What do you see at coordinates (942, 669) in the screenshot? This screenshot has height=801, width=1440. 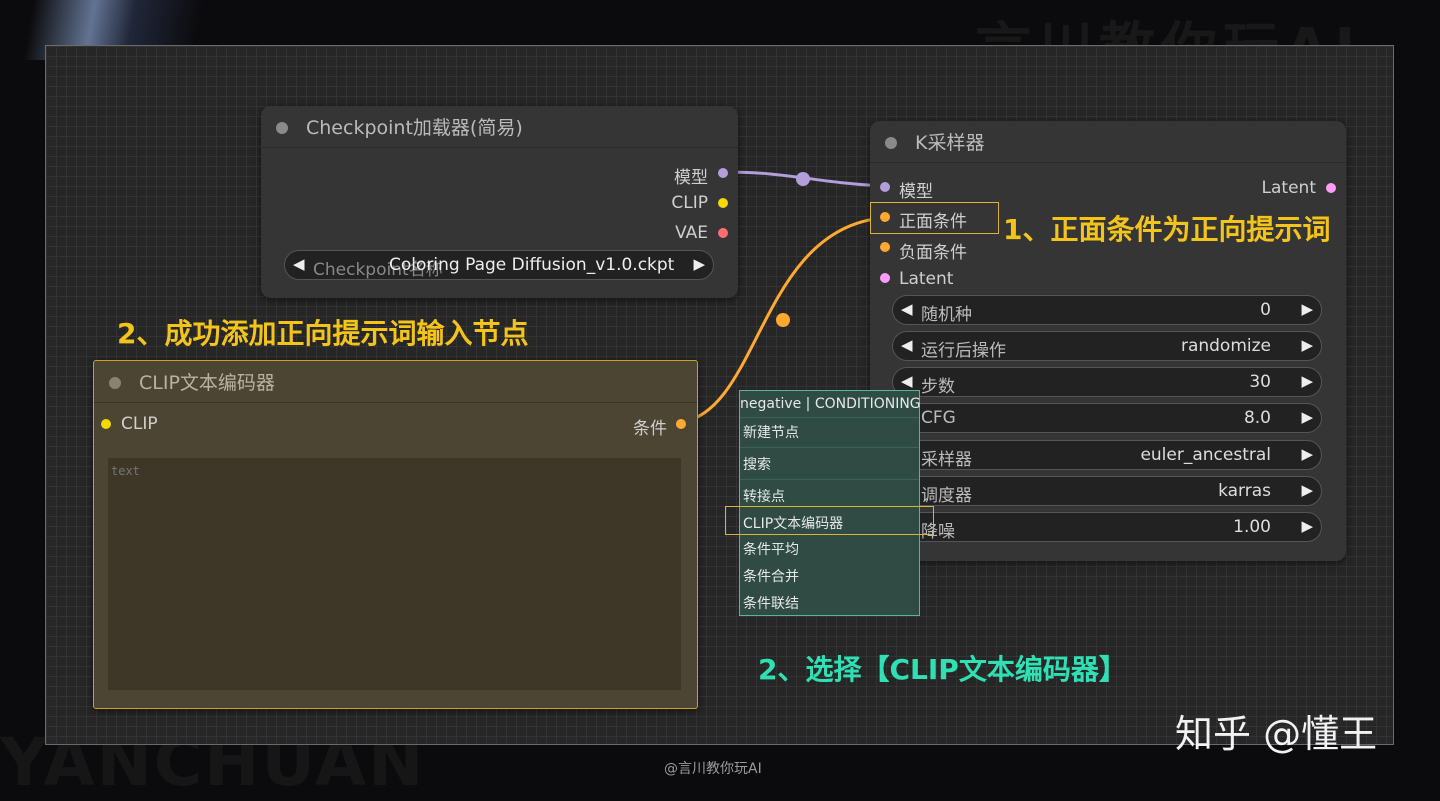 I see `annotation-select-menu: 2、选择【CLIP文本编码器】` at bounding box center [942, 669].